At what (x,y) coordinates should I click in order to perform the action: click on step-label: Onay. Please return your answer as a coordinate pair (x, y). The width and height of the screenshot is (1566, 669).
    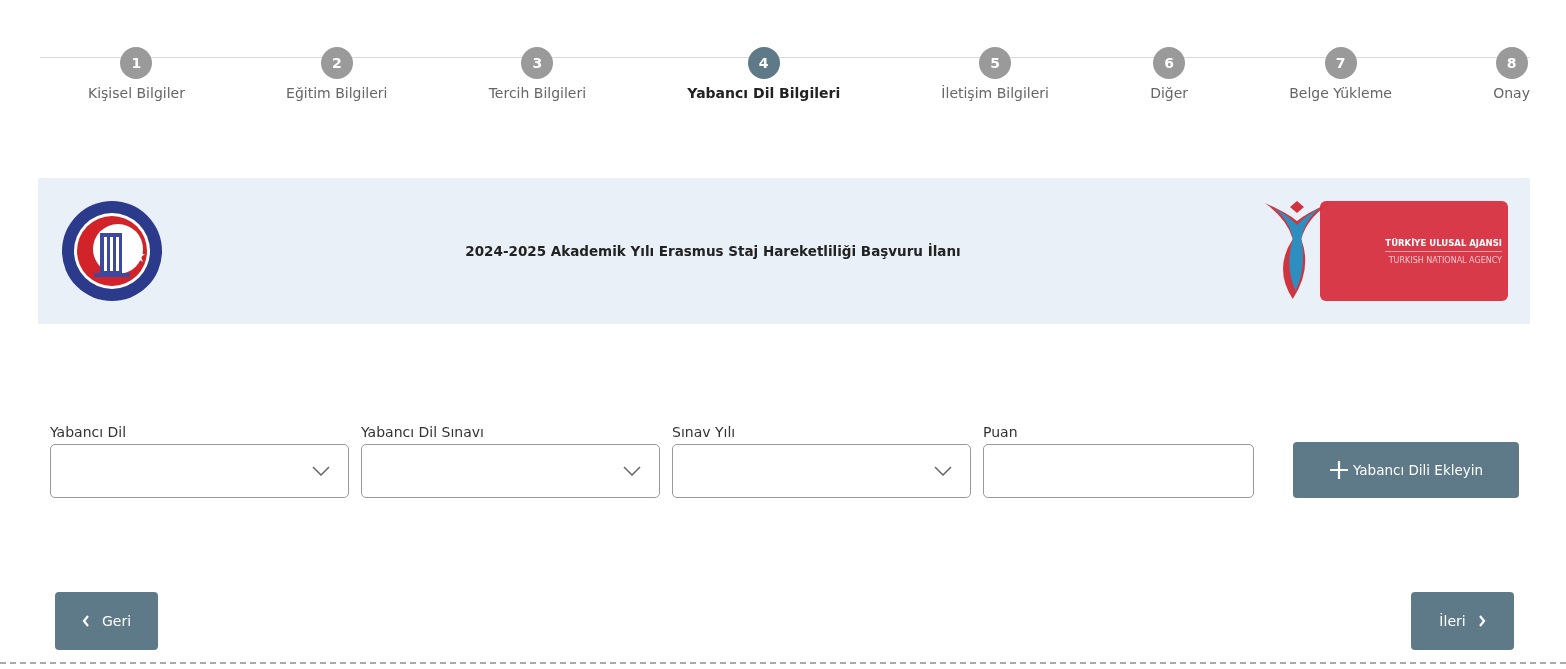
    Looking at the image, I should click on (1511, 93).